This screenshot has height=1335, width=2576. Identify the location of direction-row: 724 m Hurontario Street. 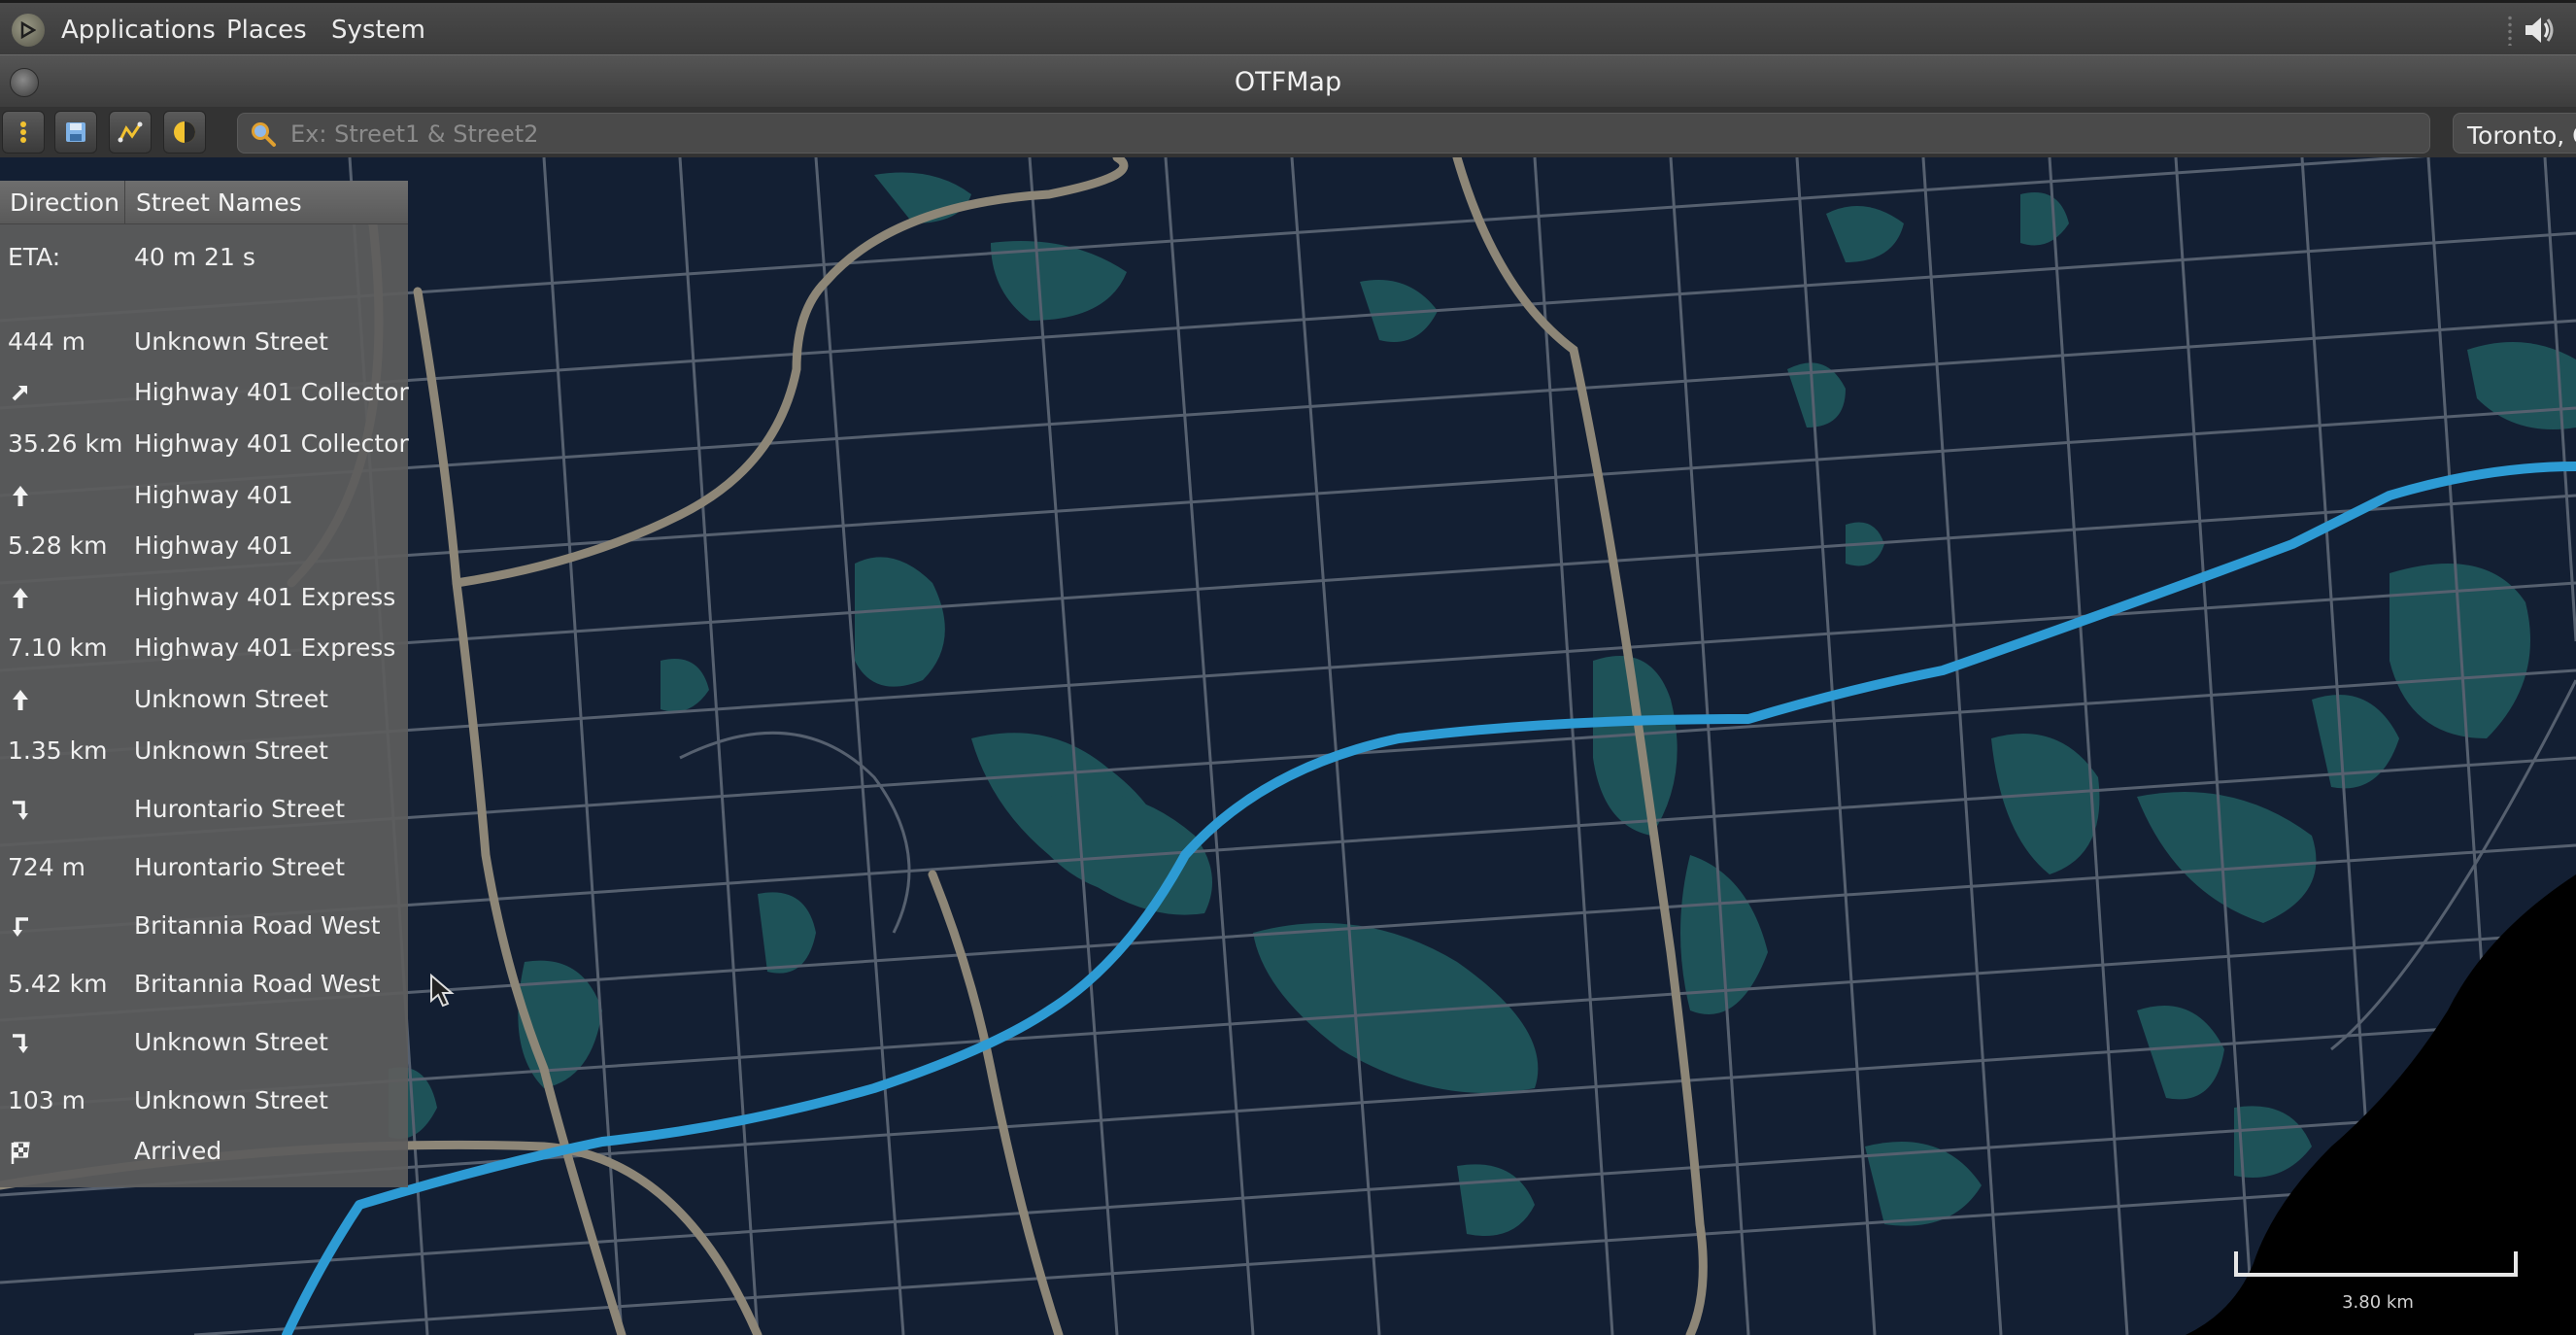
(204, 866).